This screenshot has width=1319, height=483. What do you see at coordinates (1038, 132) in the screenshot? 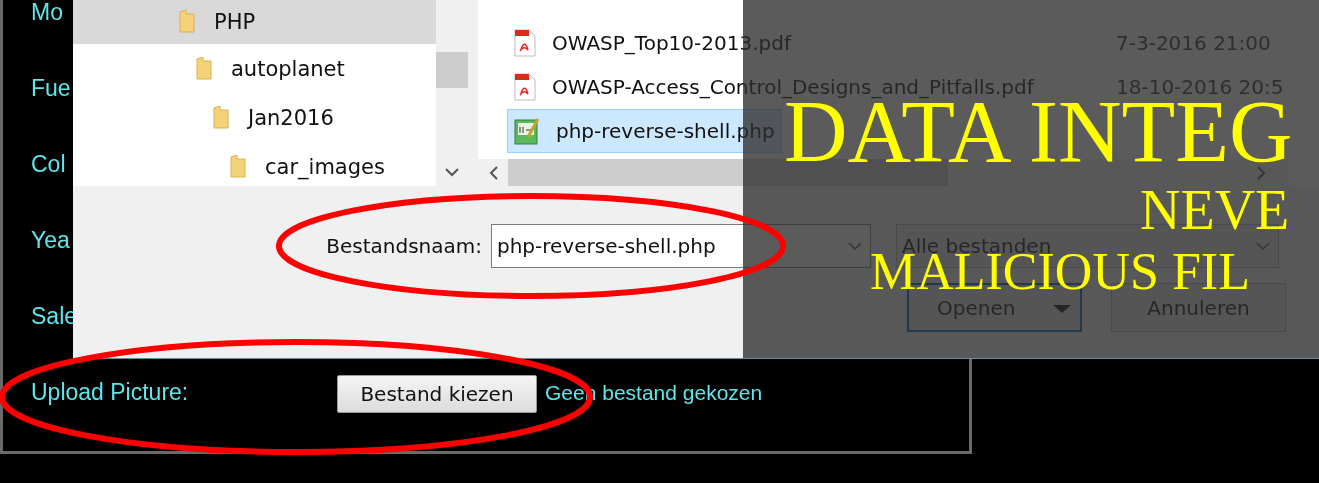
I see `slide-title: DATA INTEG` at bounding box center [1038, 132].